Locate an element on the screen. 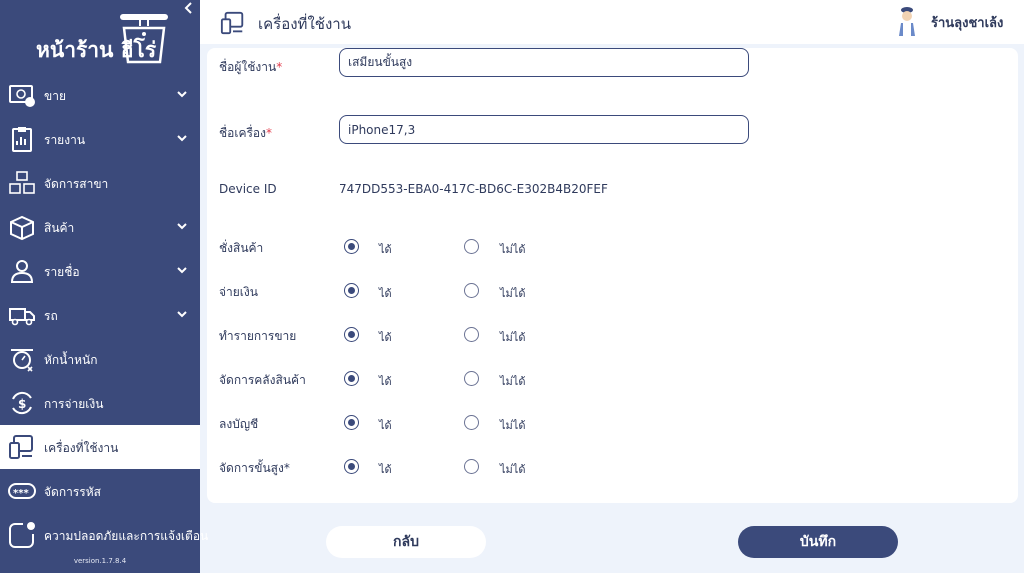 This screenshot has width=1024, height=573. device-id-label: Device ID is located at coordinates (248, 189).